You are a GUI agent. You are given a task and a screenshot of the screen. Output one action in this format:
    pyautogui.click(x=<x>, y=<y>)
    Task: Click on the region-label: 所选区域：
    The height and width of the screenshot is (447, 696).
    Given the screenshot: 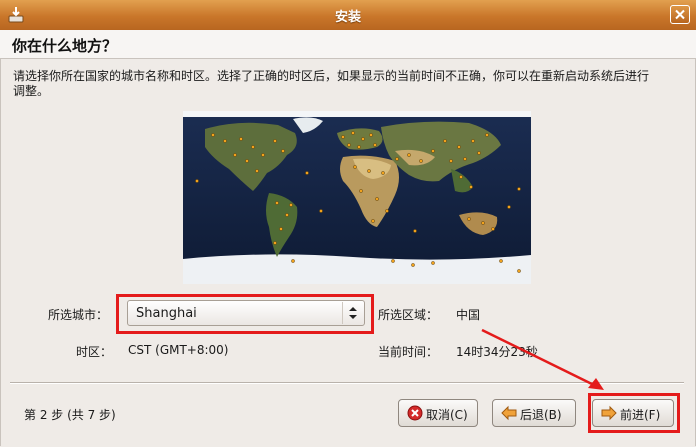 What is the action you would take?
    pyautogui.click(x=408, y=315)
    